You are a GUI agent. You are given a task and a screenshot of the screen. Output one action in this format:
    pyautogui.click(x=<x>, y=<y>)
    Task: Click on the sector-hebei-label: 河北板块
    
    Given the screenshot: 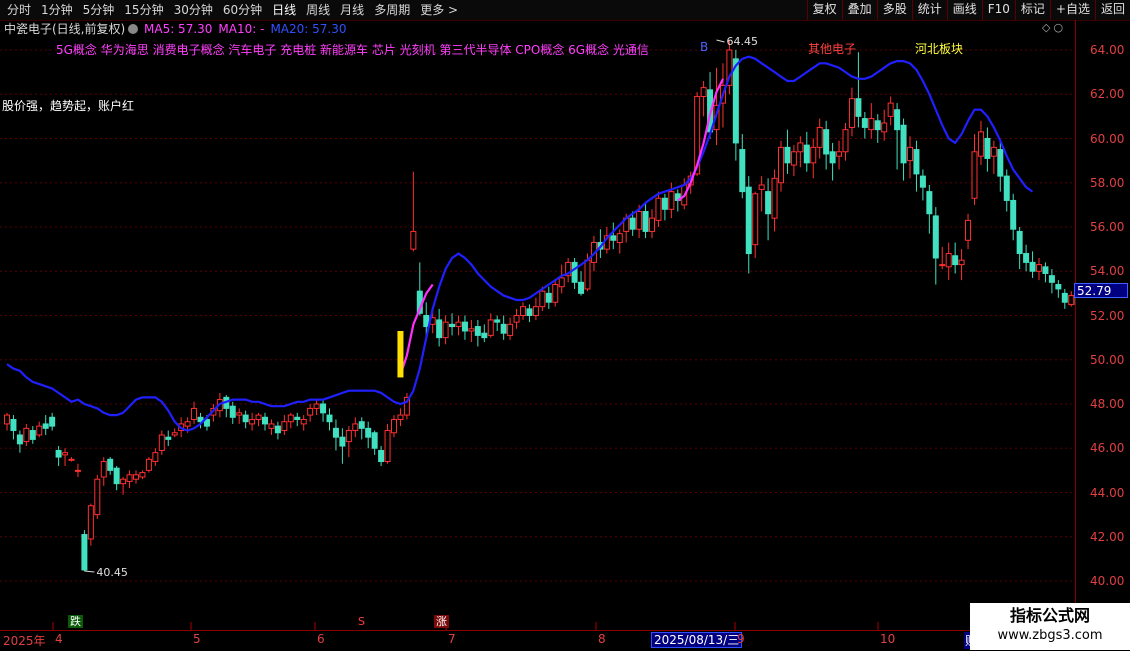 What is the action you would take?
    pyautogui.click(x=939, y=49)
    